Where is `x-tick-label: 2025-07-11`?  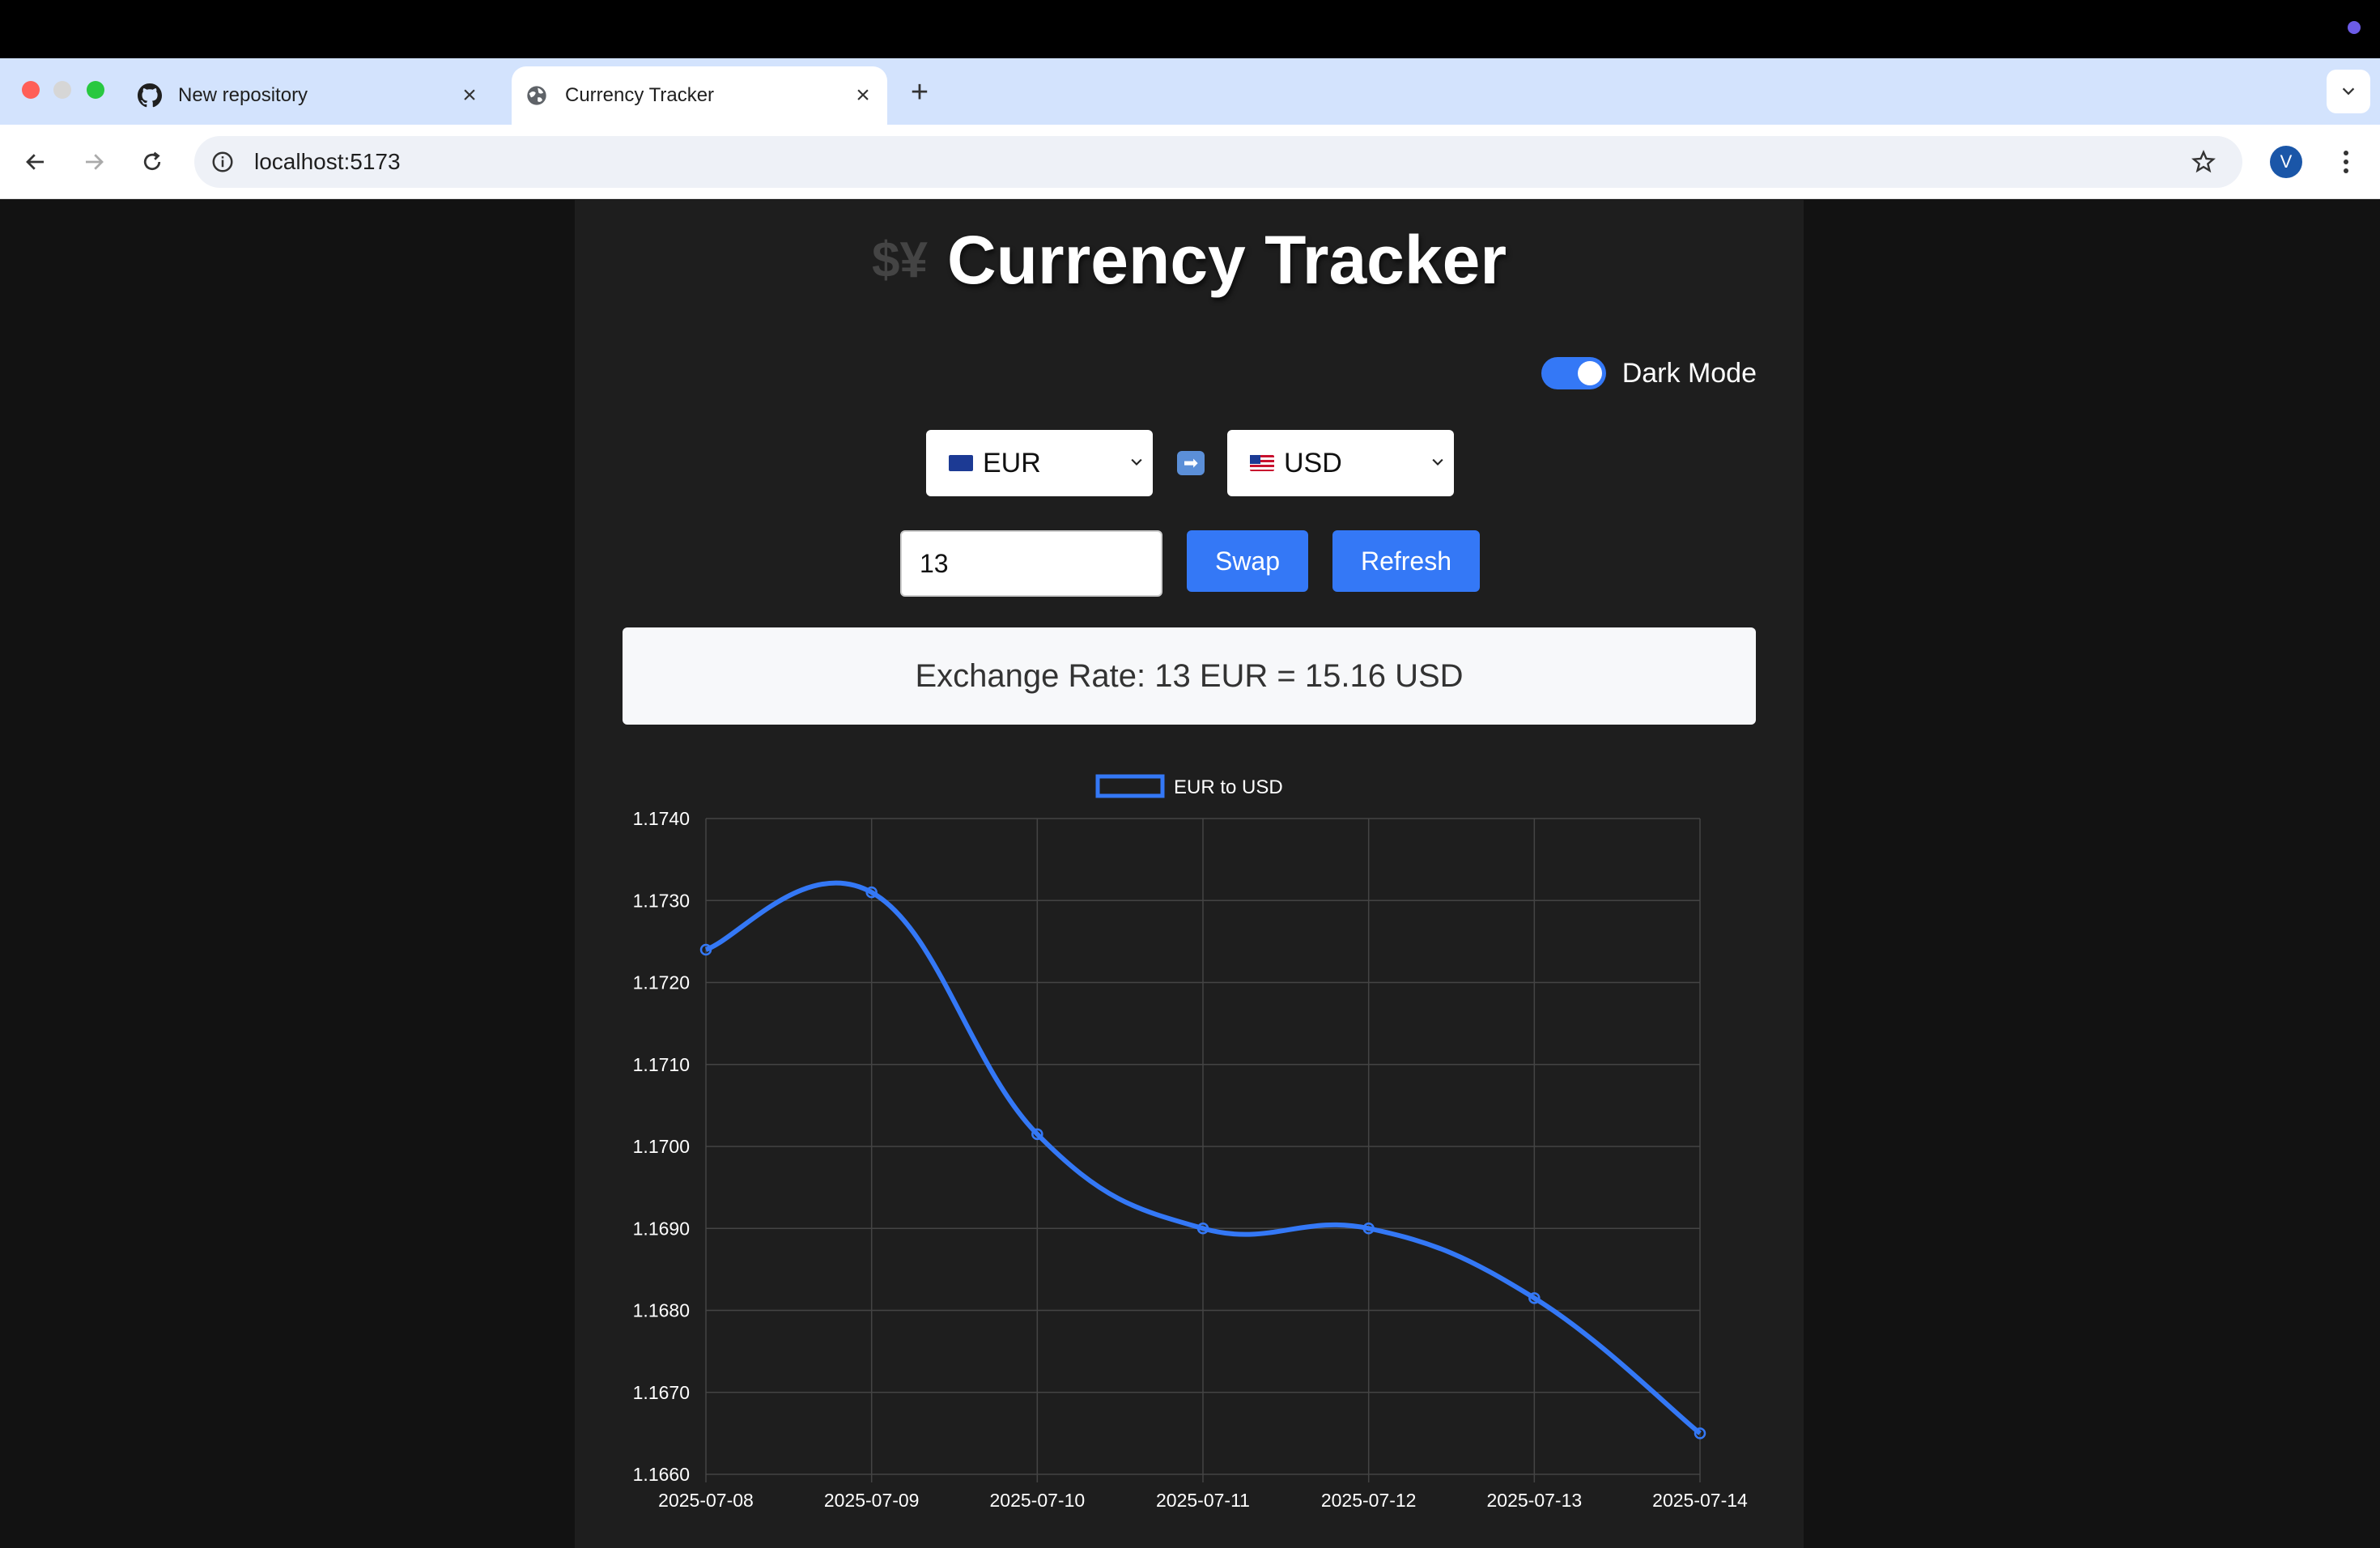
x-tick-label: 2025-07-11 is located at coordinates (1203, 1501).